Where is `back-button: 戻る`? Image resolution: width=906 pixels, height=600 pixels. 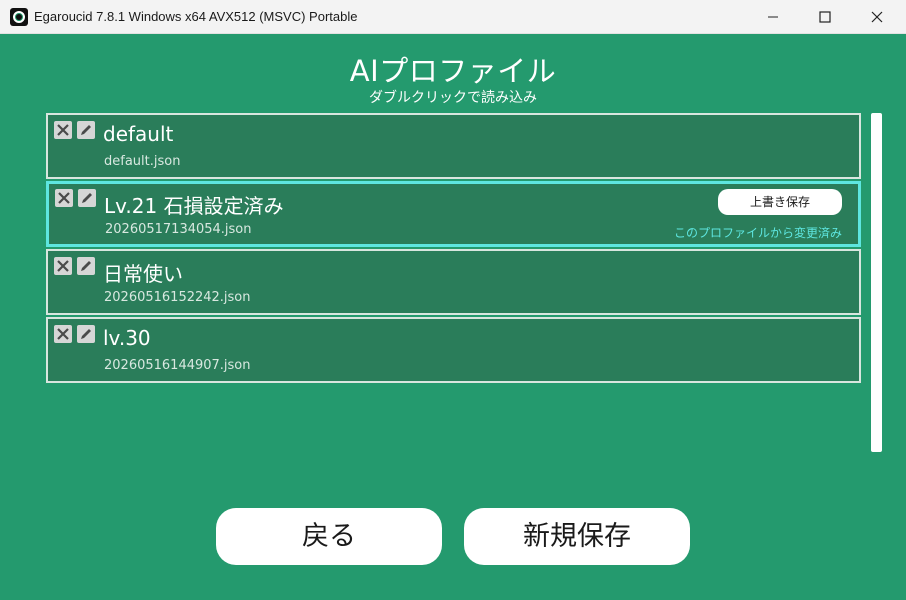 back-button: 戻る is located at coordinates (329, 536).